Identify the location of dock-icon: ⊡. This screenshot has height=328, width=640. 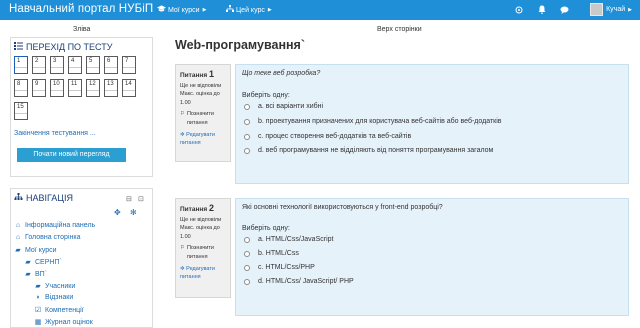
(141, 199).